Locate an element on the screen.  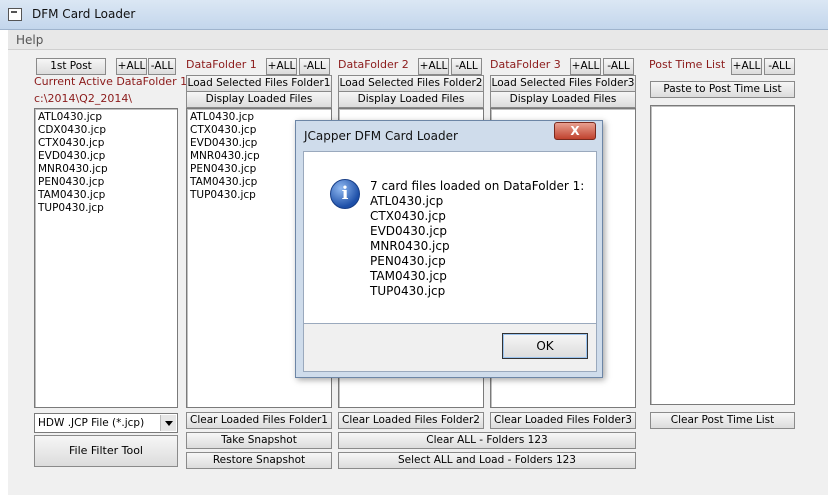
folder1-display-button: Display Loaded Files is located at coordinates (259, 99).